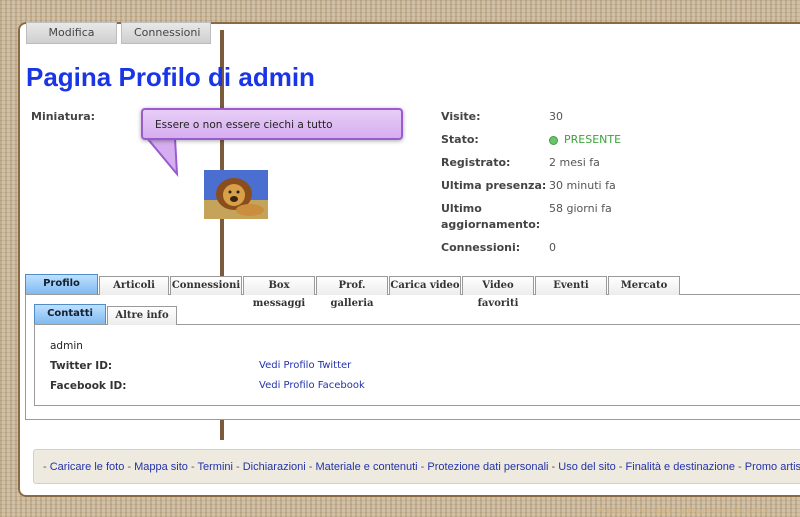  Describe the element at coordinates (279, 292) in the screenshot. I see `tab-box-messaggi: Box messaggi` at that location.